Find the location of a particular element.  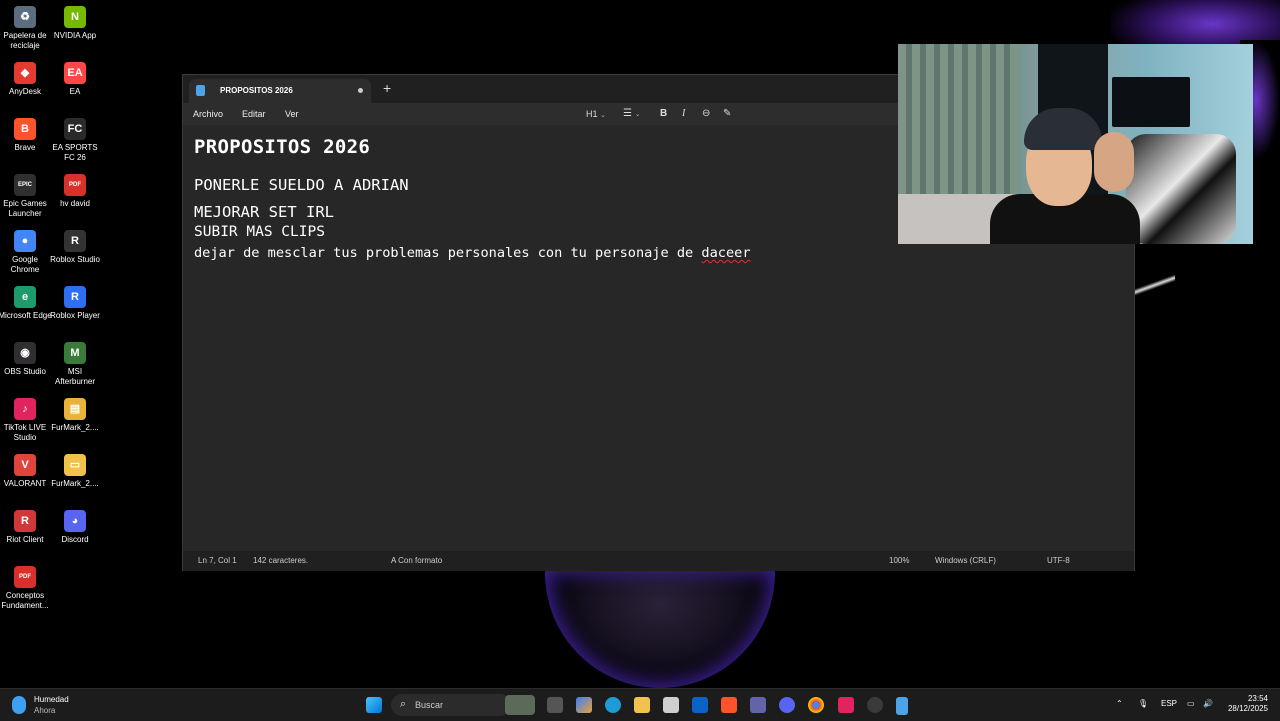

app-icon: FC is located at coordinates (75, 129).